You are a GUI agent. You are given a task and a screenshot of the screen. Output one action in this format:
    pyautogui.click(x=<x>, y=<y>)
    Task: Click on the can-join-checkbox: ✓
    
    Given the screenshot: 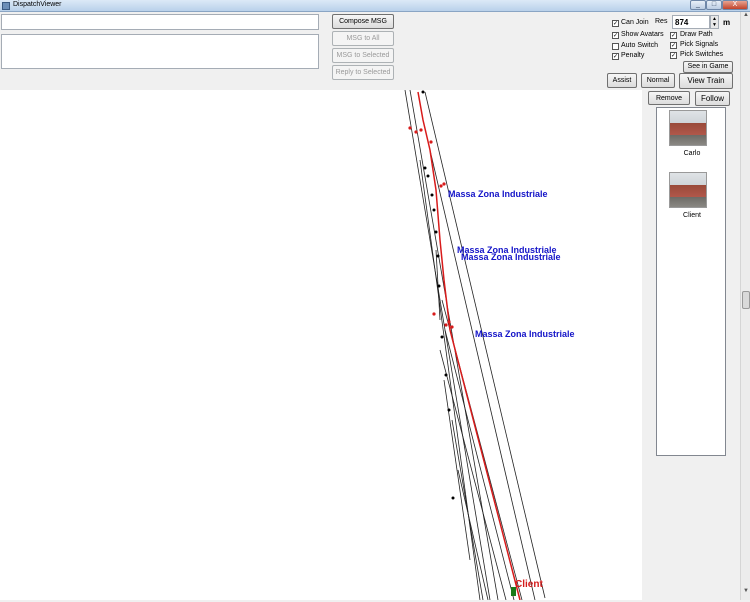 What is the action you would take?
    pyautogui.click(x=615, y=23)
    